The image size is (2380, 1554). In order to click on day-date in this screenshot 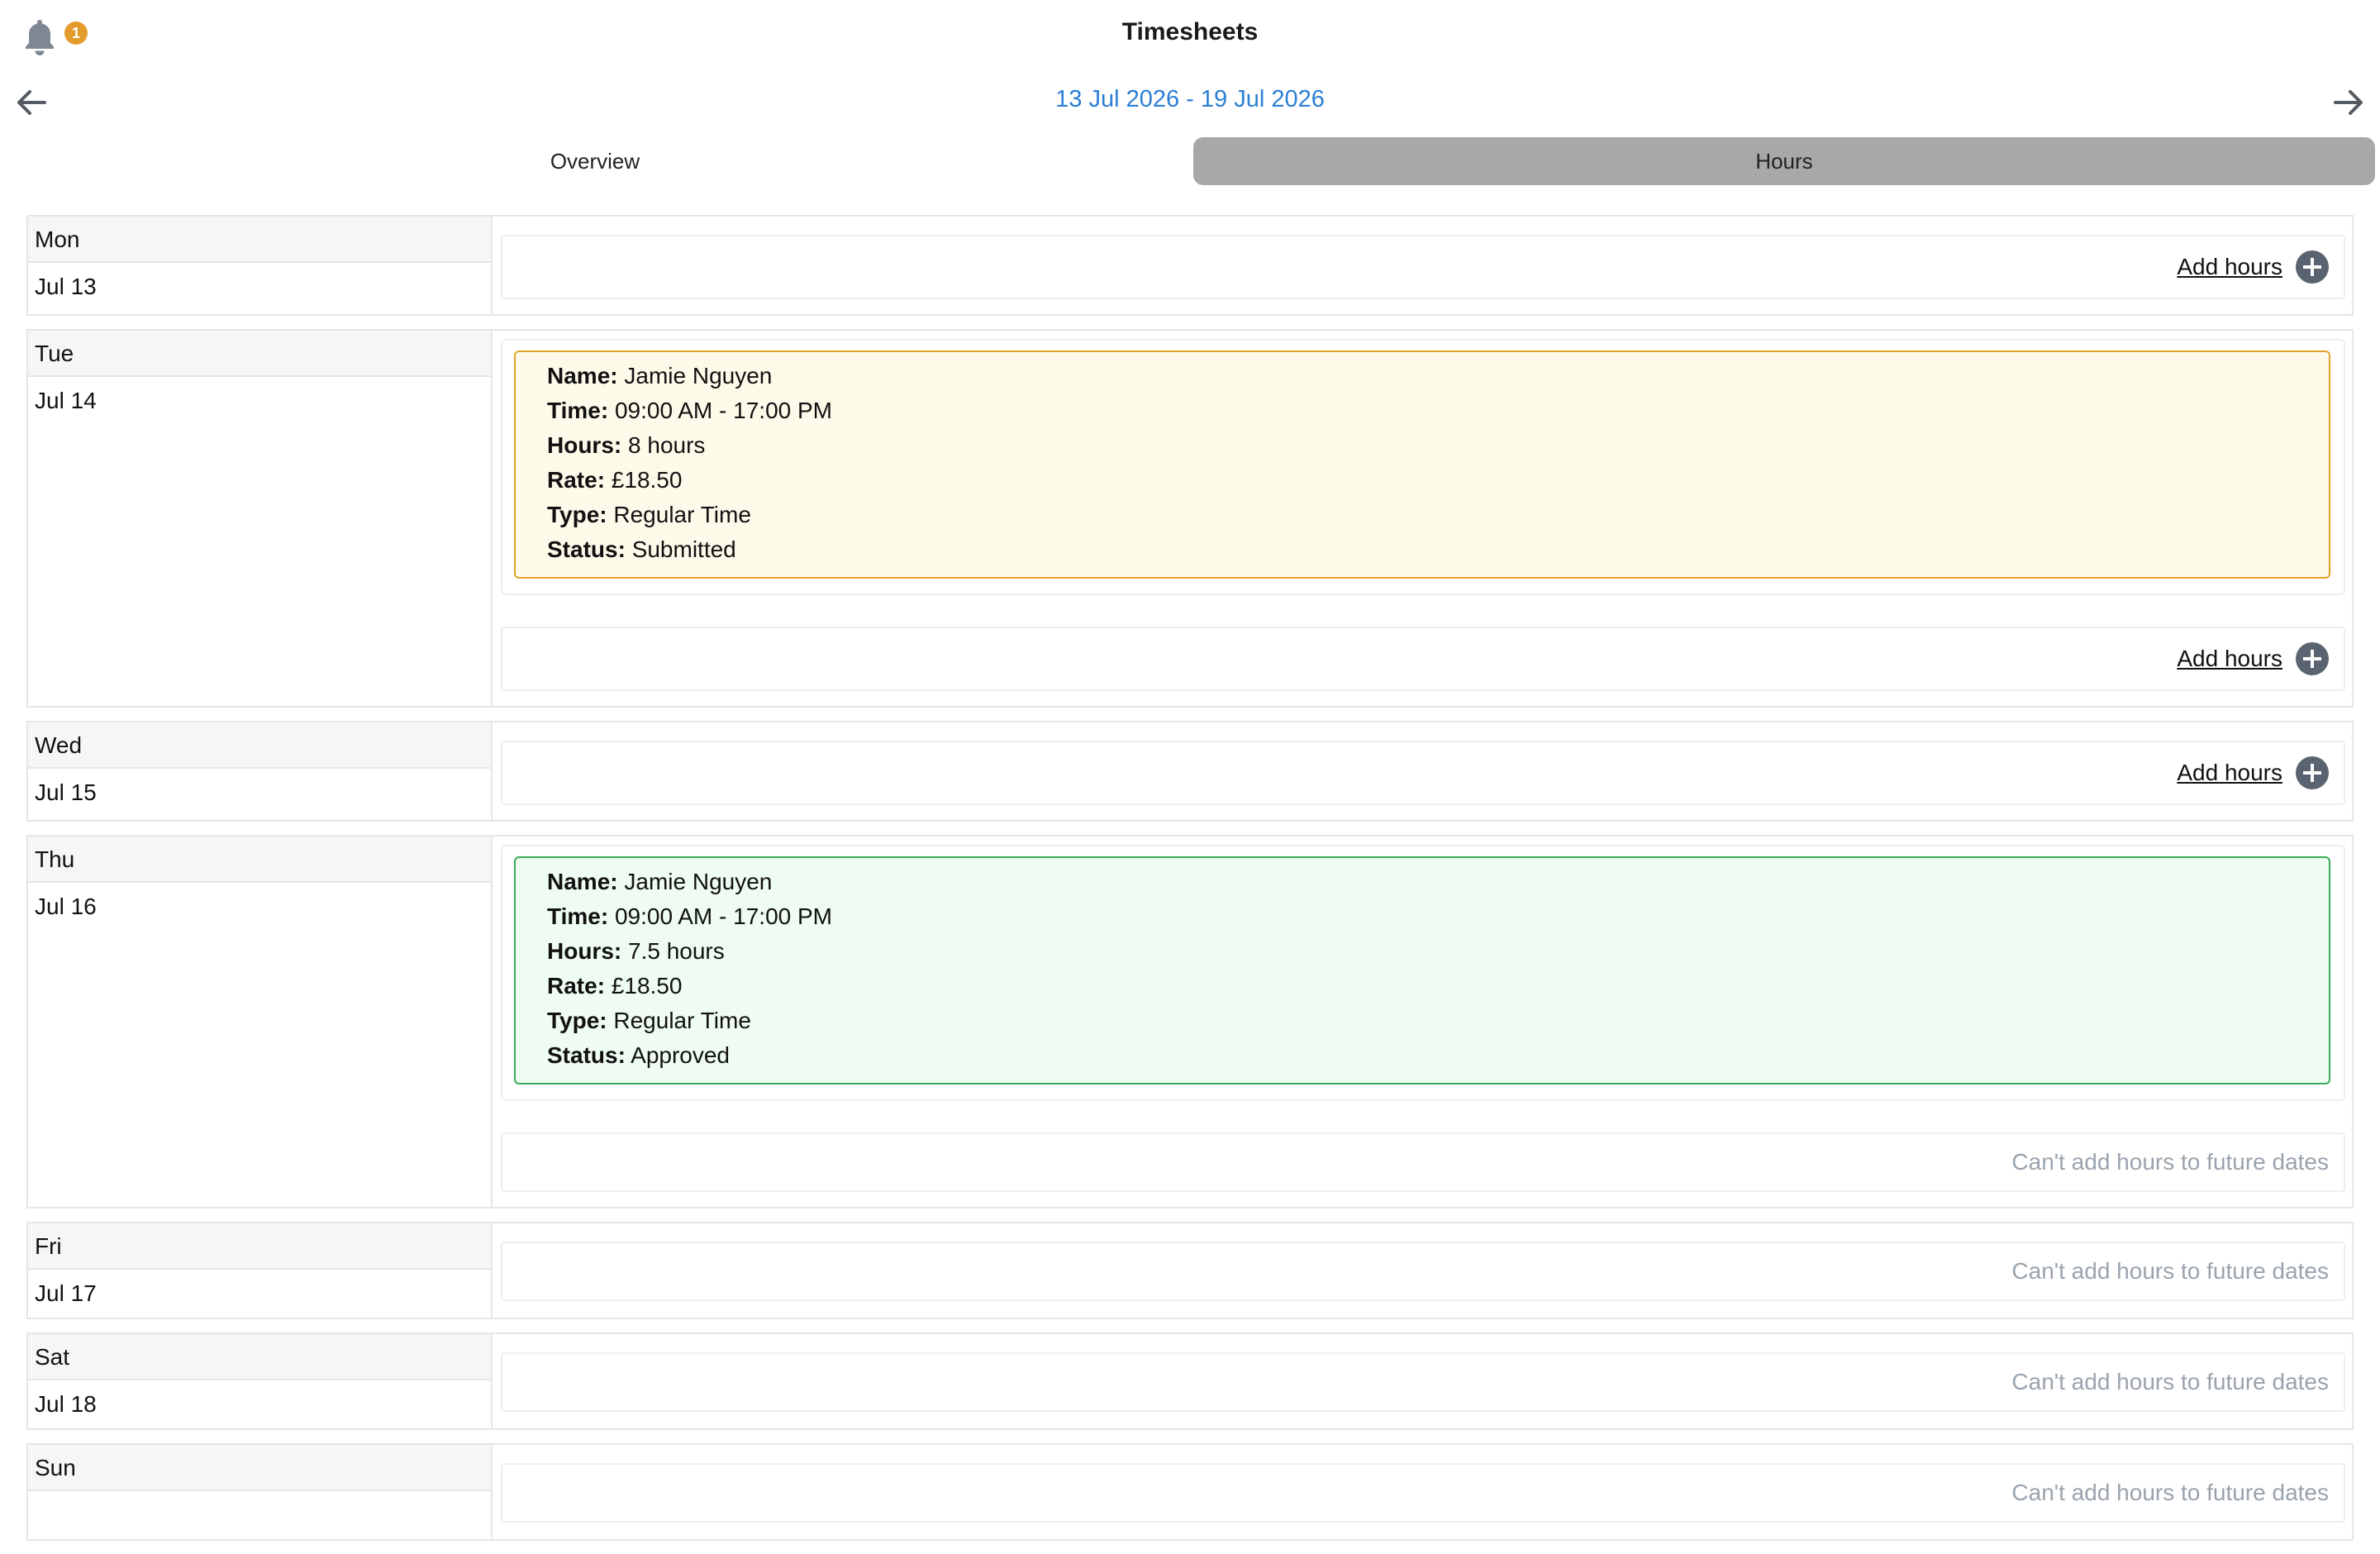, I will do `click(259, 1515)`.